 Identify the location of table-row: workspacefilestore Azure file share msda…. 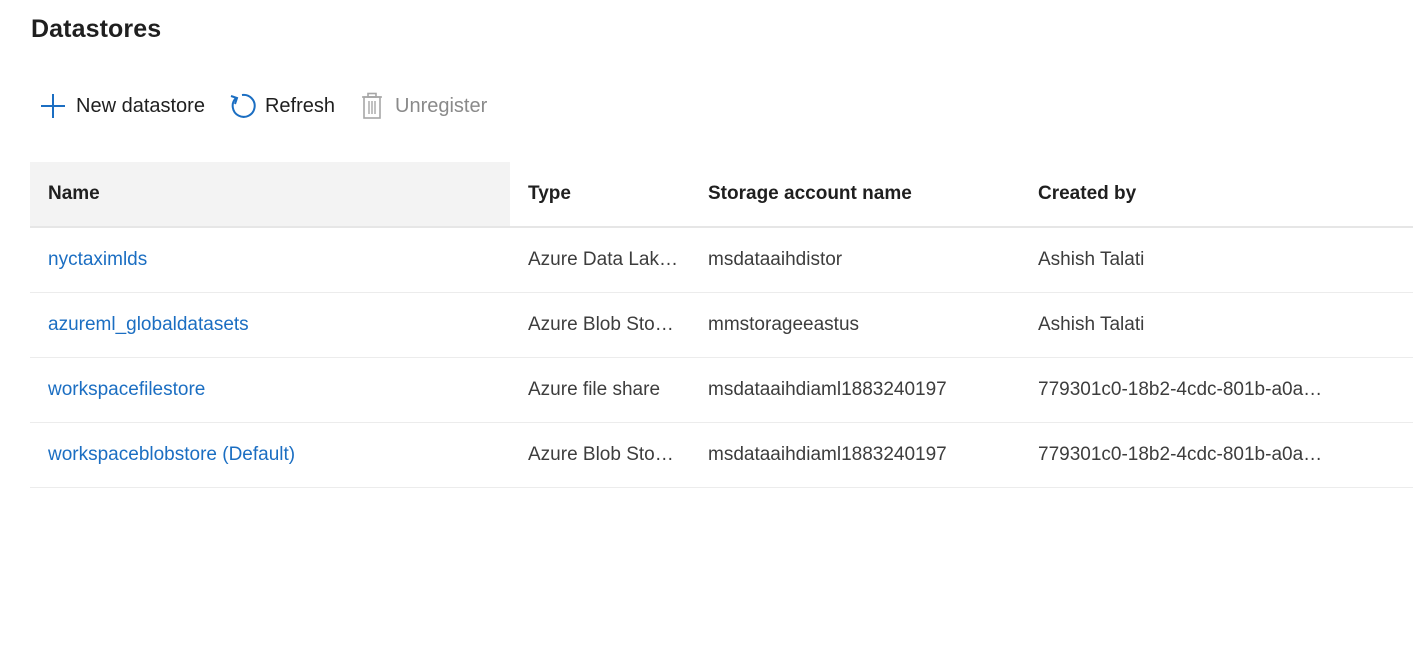
(721, 390).